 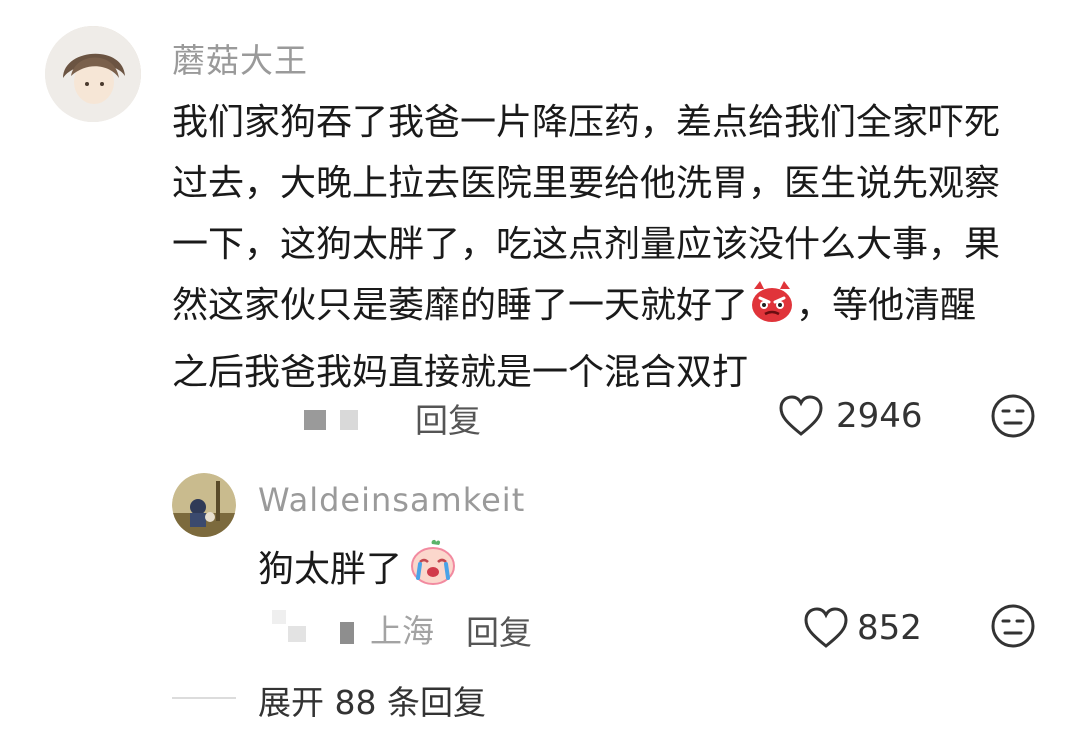 I want to click on commenter-username: 蘑菇大王, so click(x=240, y=58).